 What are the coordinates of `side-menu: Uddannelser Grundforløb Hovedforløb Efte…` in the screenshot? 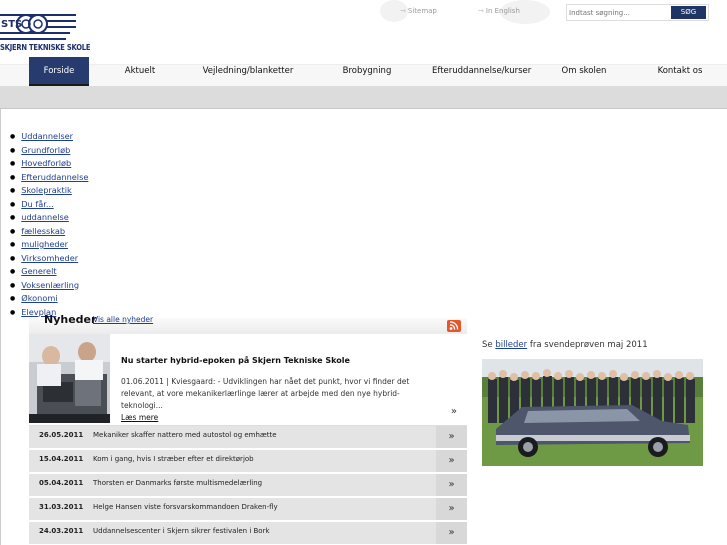 It's located at (49, 224).